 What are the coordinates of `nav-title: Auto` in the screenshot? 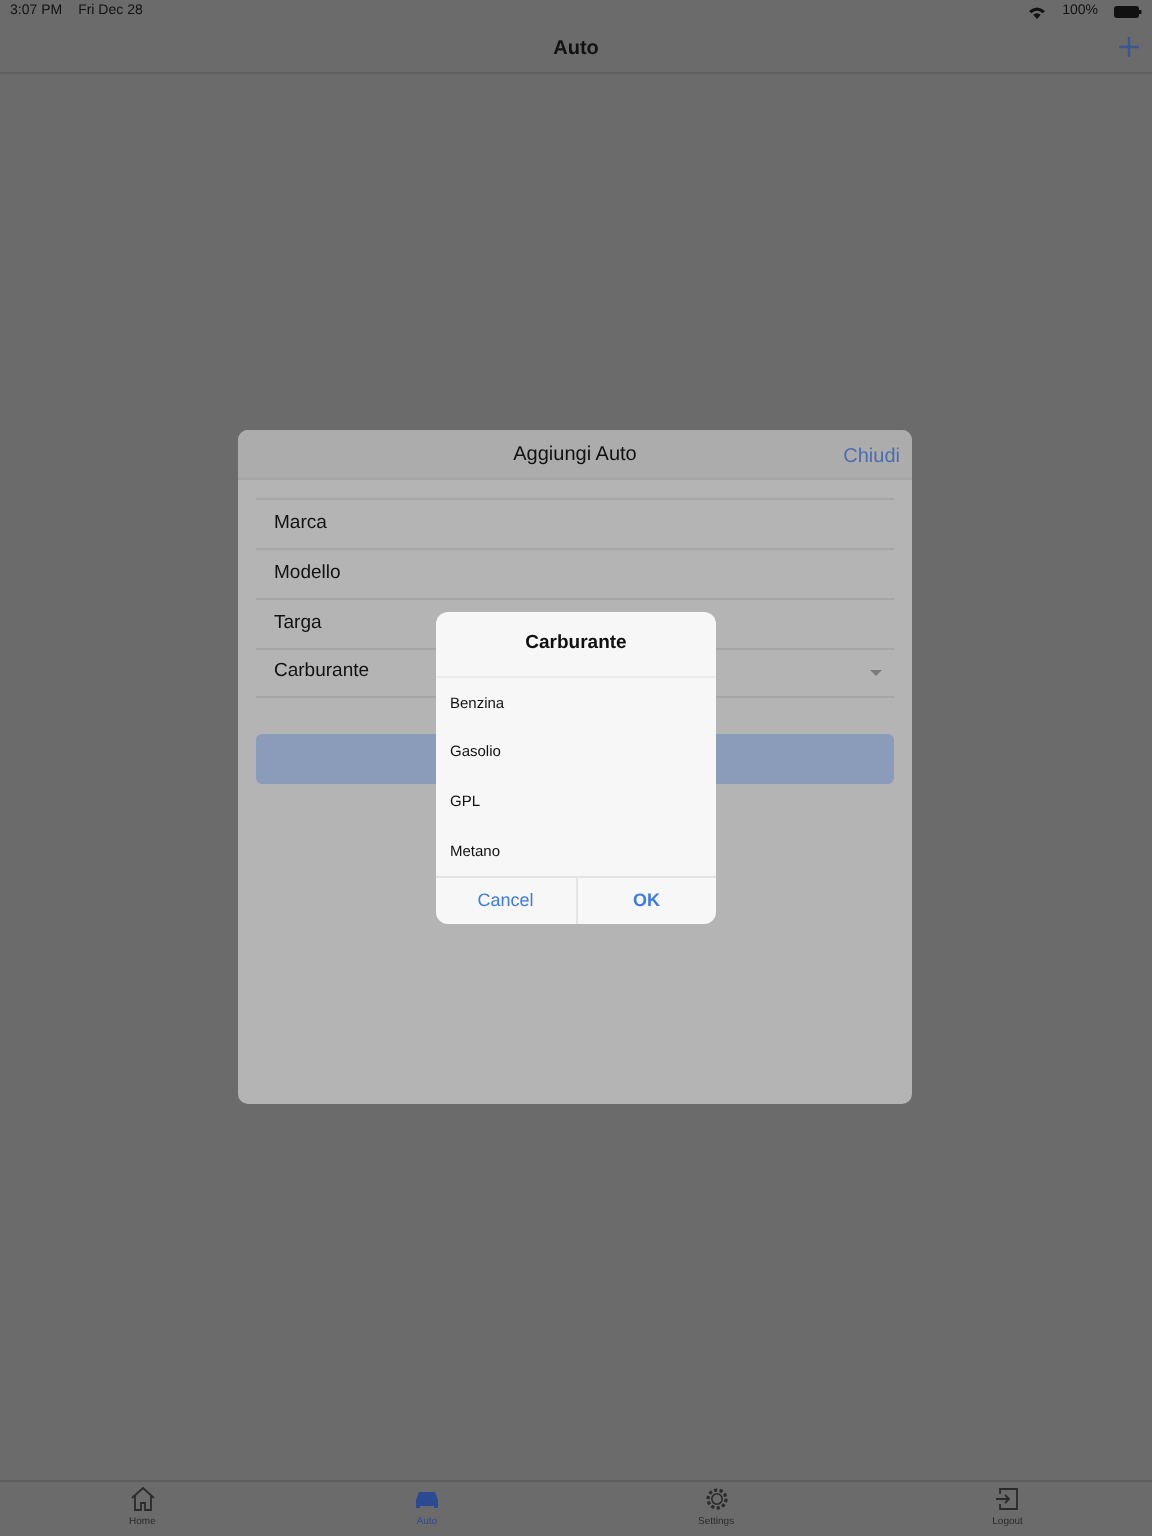 It's located at (576, 49).